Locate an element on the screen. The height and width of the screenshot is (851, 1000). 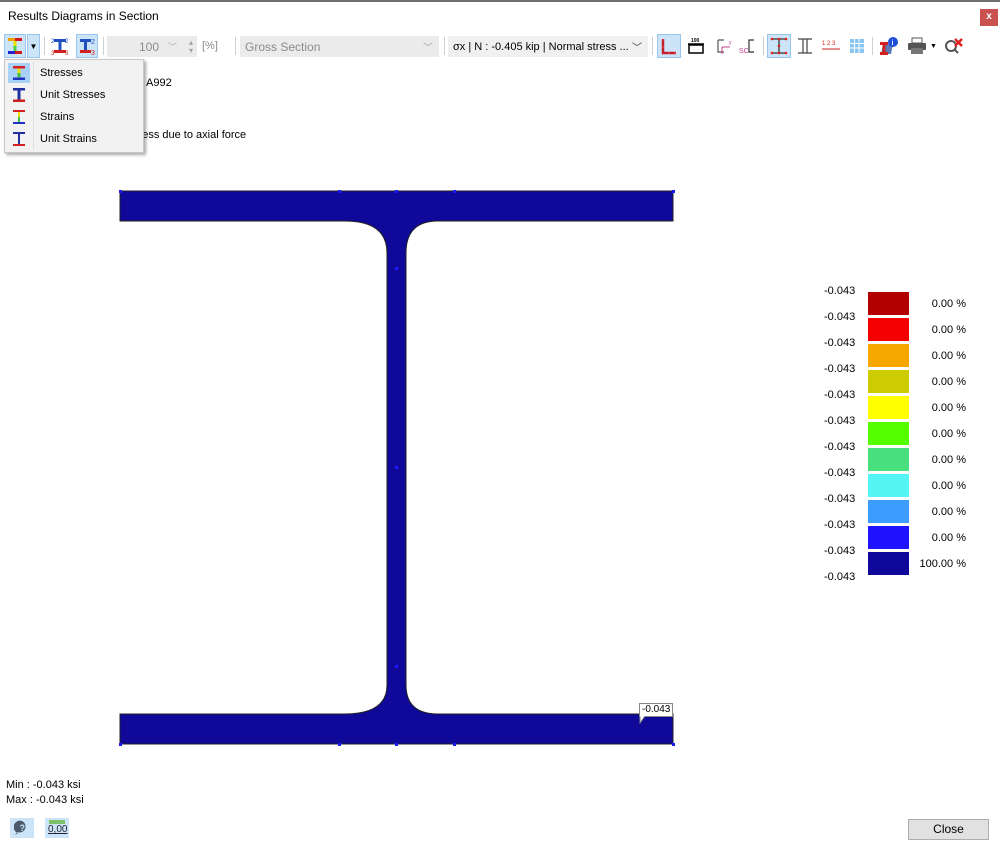
stress-point-numbers-button: 1 2 3 is located at coordinates (831, 46).